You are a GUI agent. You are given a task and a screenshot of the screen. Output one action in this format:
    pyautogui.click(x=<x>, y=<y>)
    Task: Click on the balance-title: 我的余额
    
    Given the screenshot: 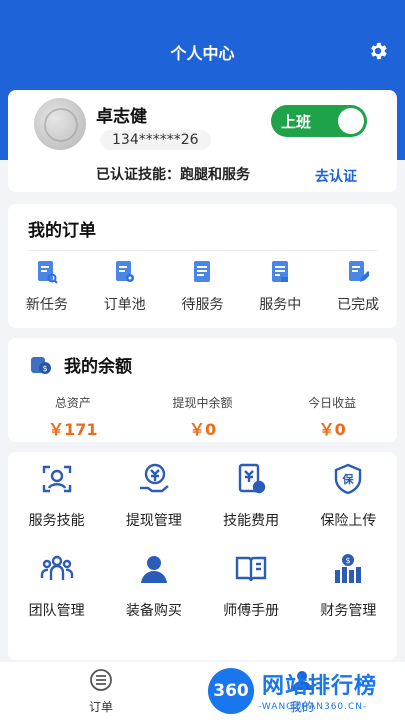 What is the action you would take?
    pyautogui.click(x=98, y=367)
    